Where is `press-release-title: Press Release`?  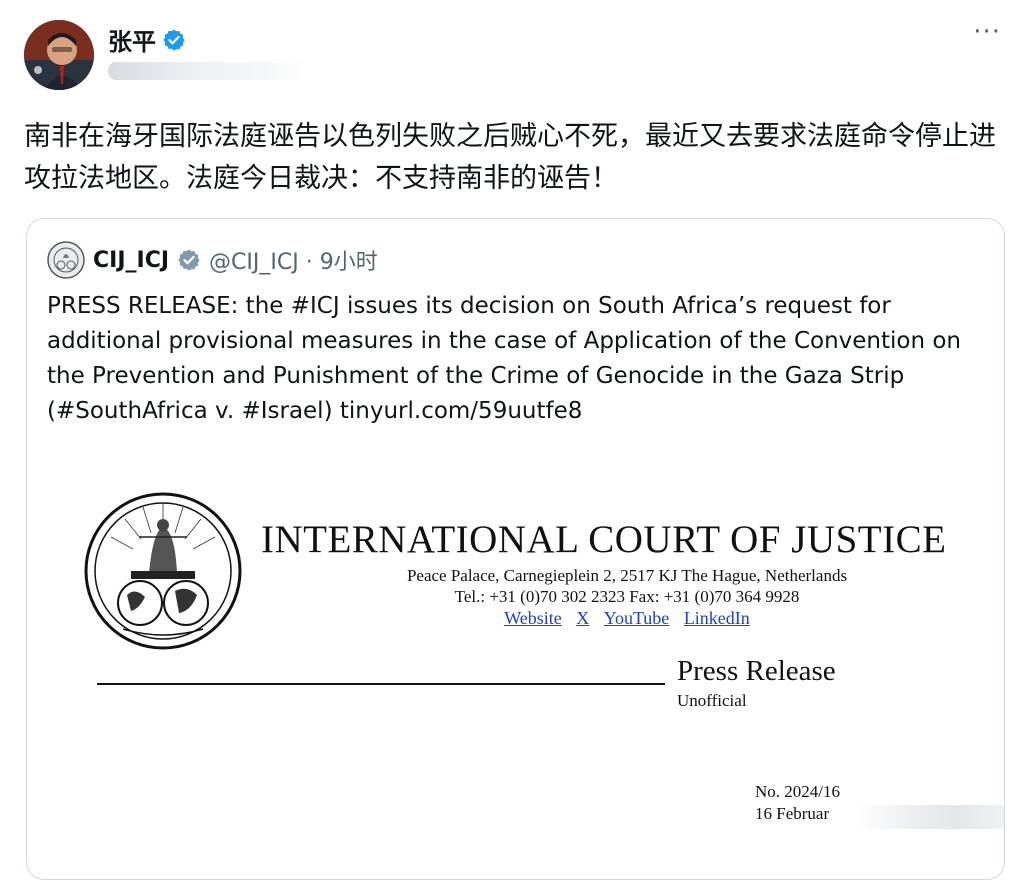
press-release-title: Press Release is located at coordinates (756, 671).